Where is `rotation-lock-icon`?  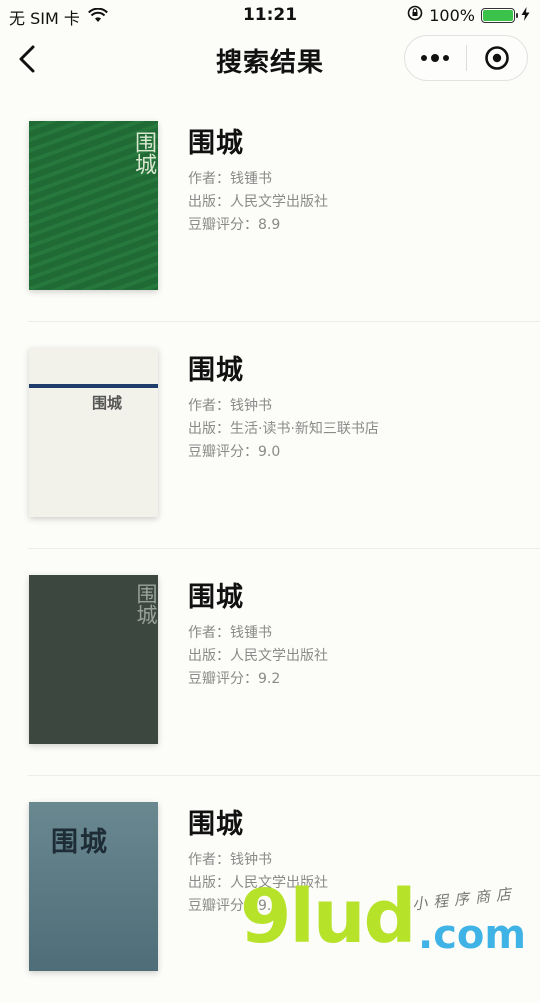 rotation-lock-icon is located at coordinates (415, 15).